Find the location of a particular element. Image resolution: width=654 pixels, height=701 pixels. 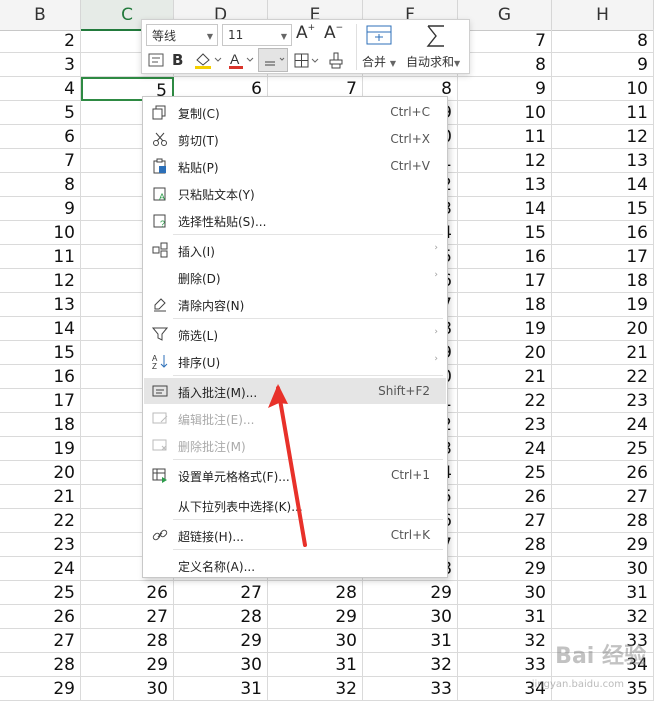

table-cell: 24 is located at coordinates (603, 425).